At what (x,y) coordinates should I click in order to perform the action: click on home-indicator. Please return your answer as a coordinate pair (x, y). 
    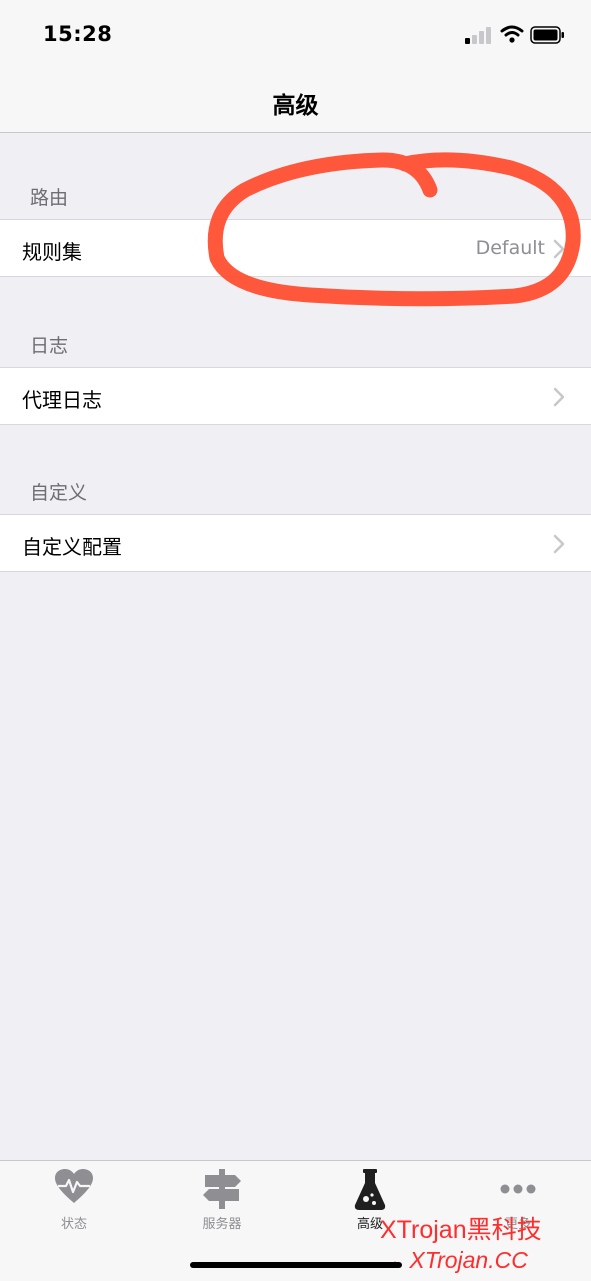
    Looking at the image, I should click on (296, 1265).